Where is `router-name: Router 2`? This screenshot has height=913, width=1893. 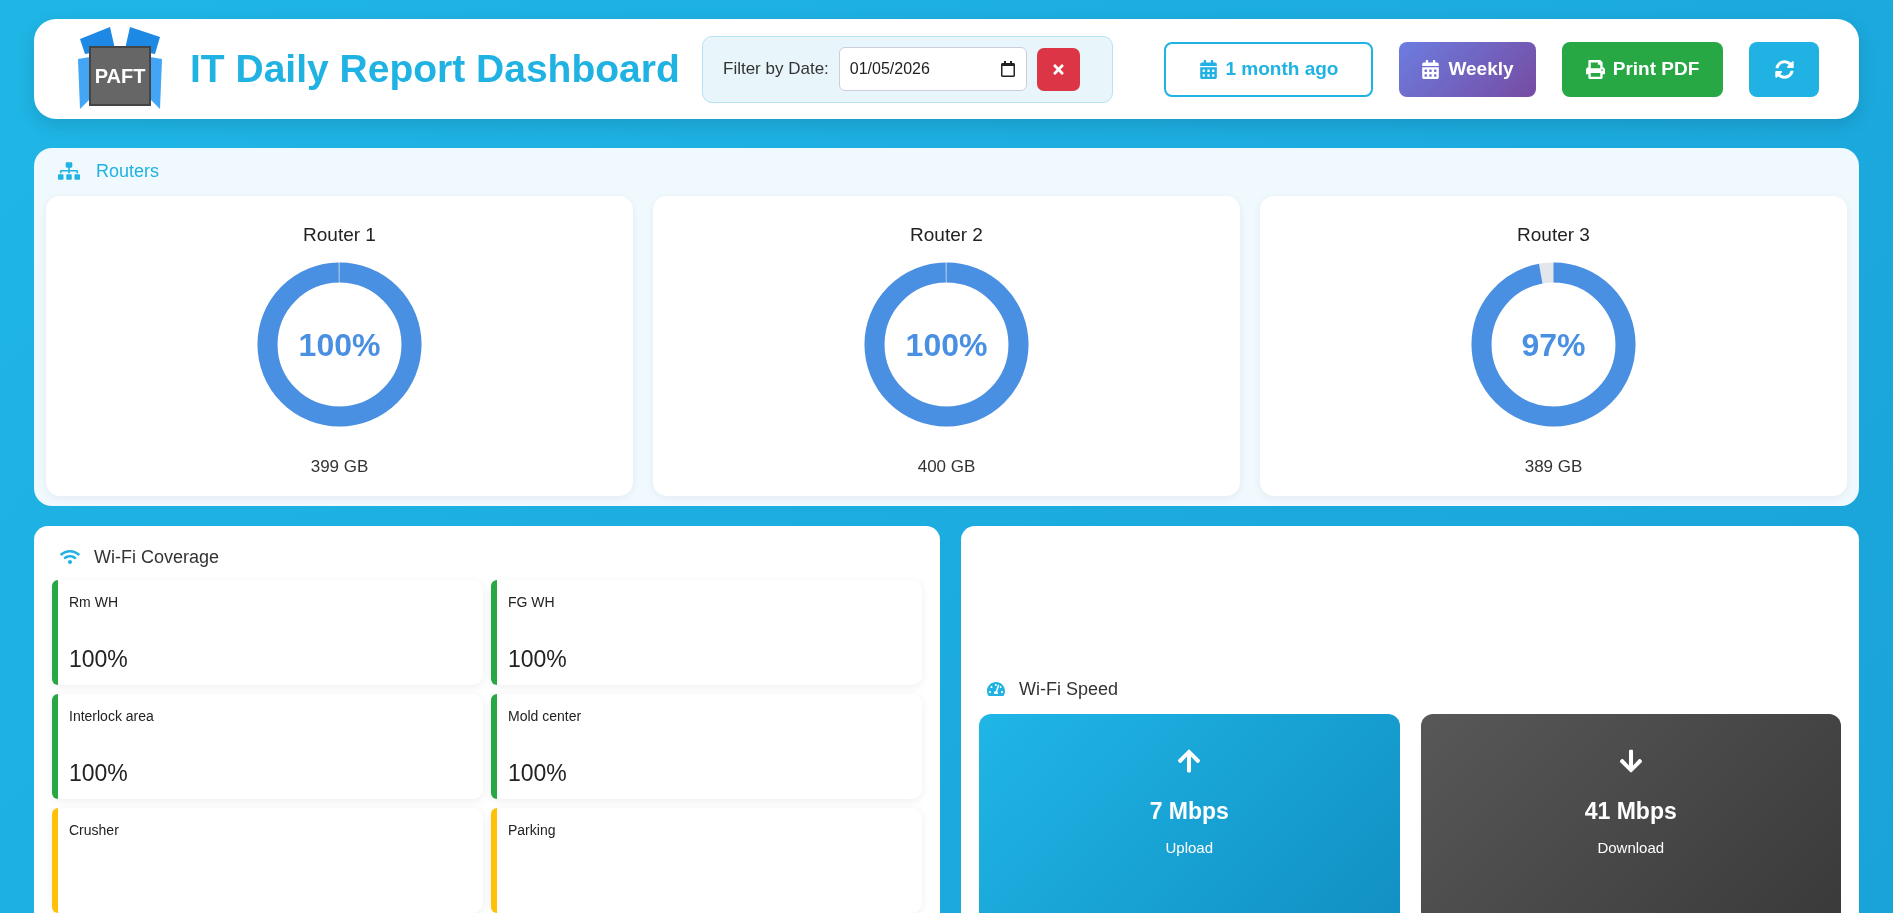 router-name: Router 2 is located at coordinates (946, 235).